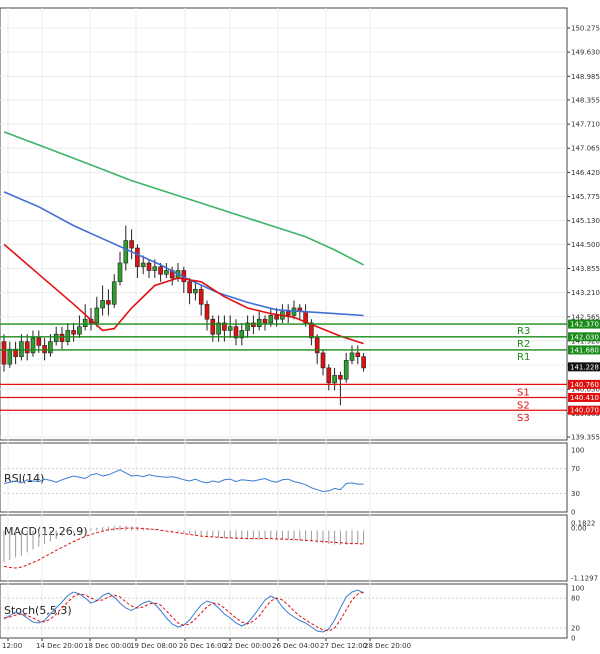 The width and height of the screenshot is (600, 654). Describe the element at coordinates (585, 53) in the screenshot. I see `price-tick-label: 149.630` at that location.